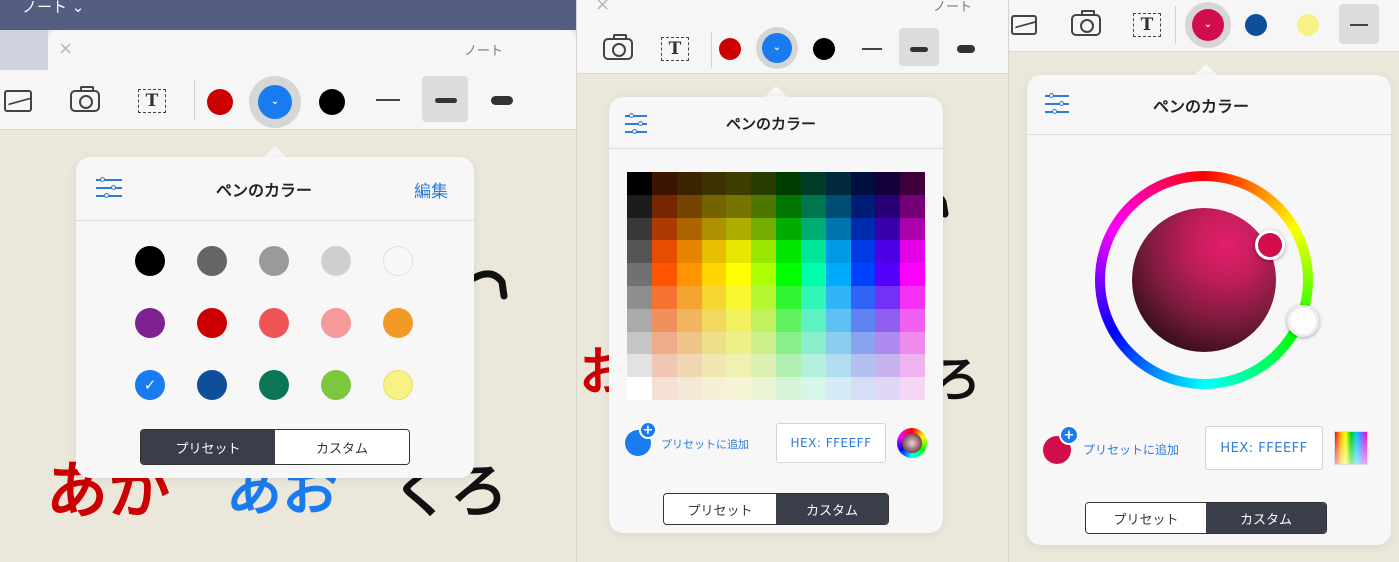  What do you see at coordinates (966, 49) in the screenshot?
I see `line-thick-button` at bounding box center [966, 49].